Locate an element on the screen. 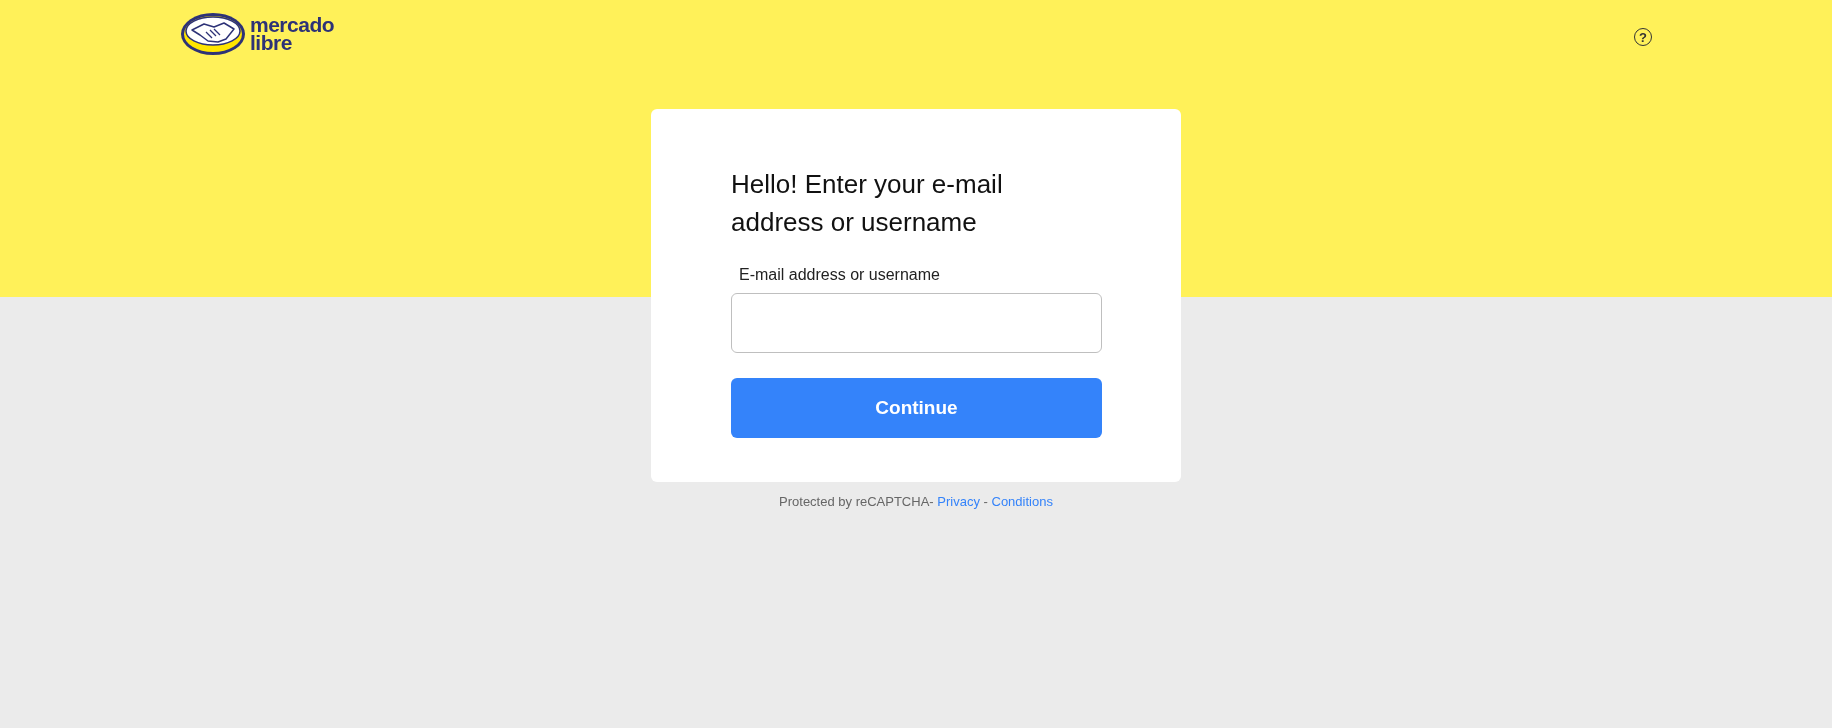  handshake-logo-icon is located at coordinates (213, 34).